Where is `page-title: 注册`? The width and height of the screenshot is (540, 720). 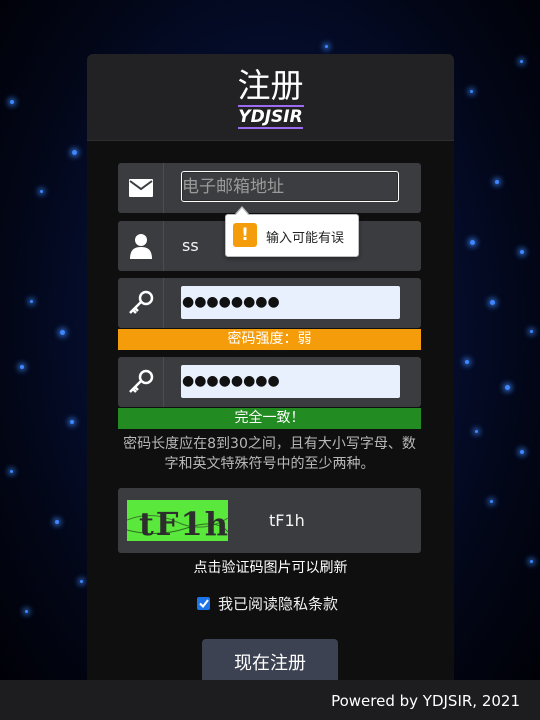 page-title: 注册 is located at coordinates (270, 86).